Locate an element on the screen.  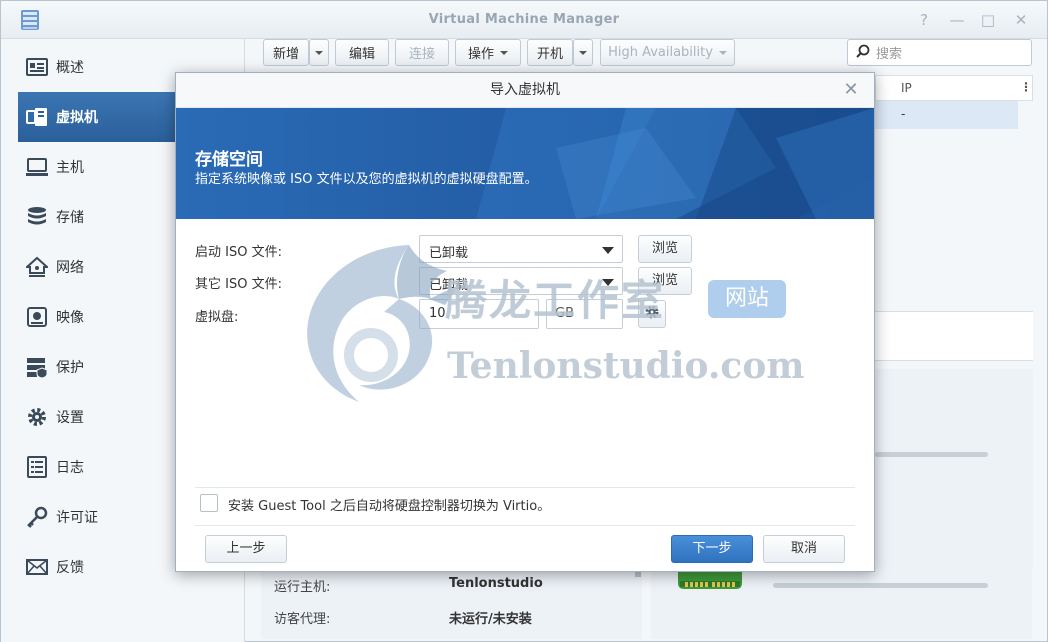
close-window-icon: ✕ is located at coordinates (1021, 20).